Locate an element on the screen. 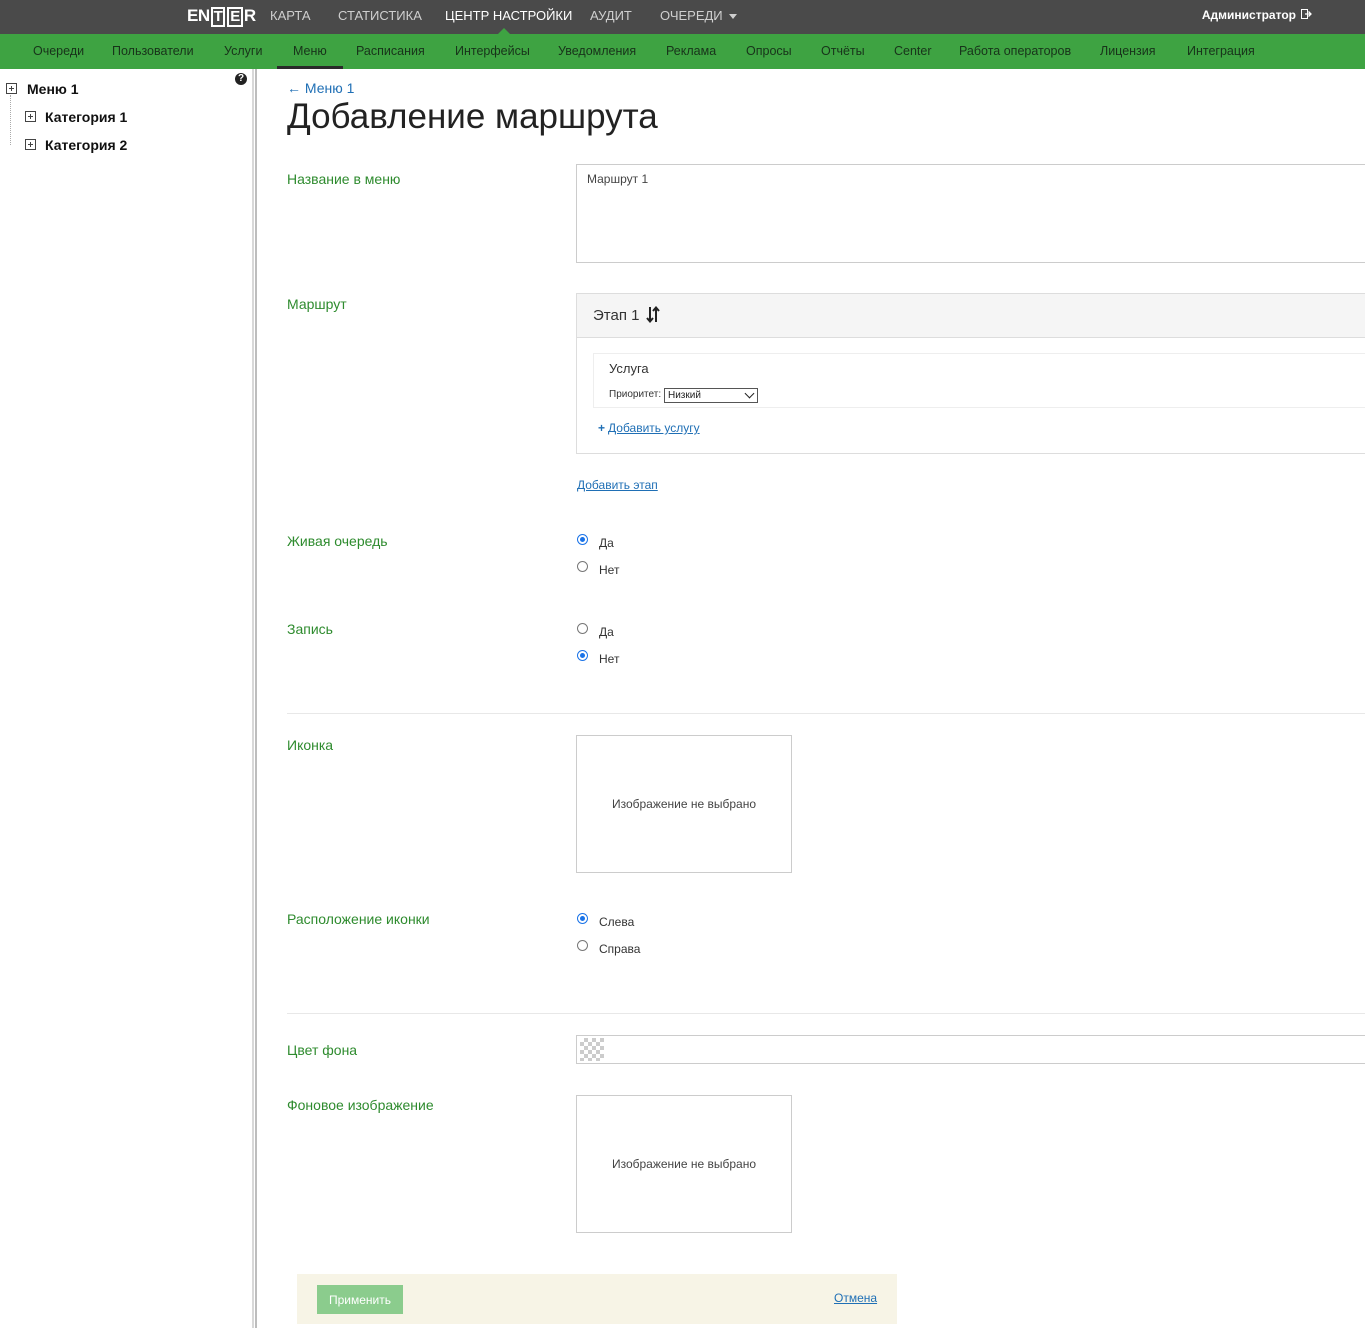 This screenshot has width=1365, height=1328. bg-color-input is located at coordinates (970, 1049).